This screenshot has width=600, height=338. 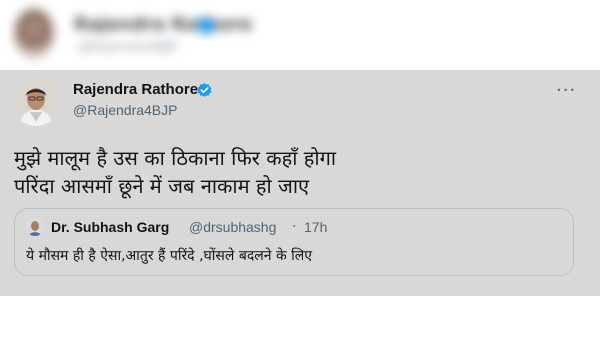 I want to click on background-avatar, so click(x=34, y=34).